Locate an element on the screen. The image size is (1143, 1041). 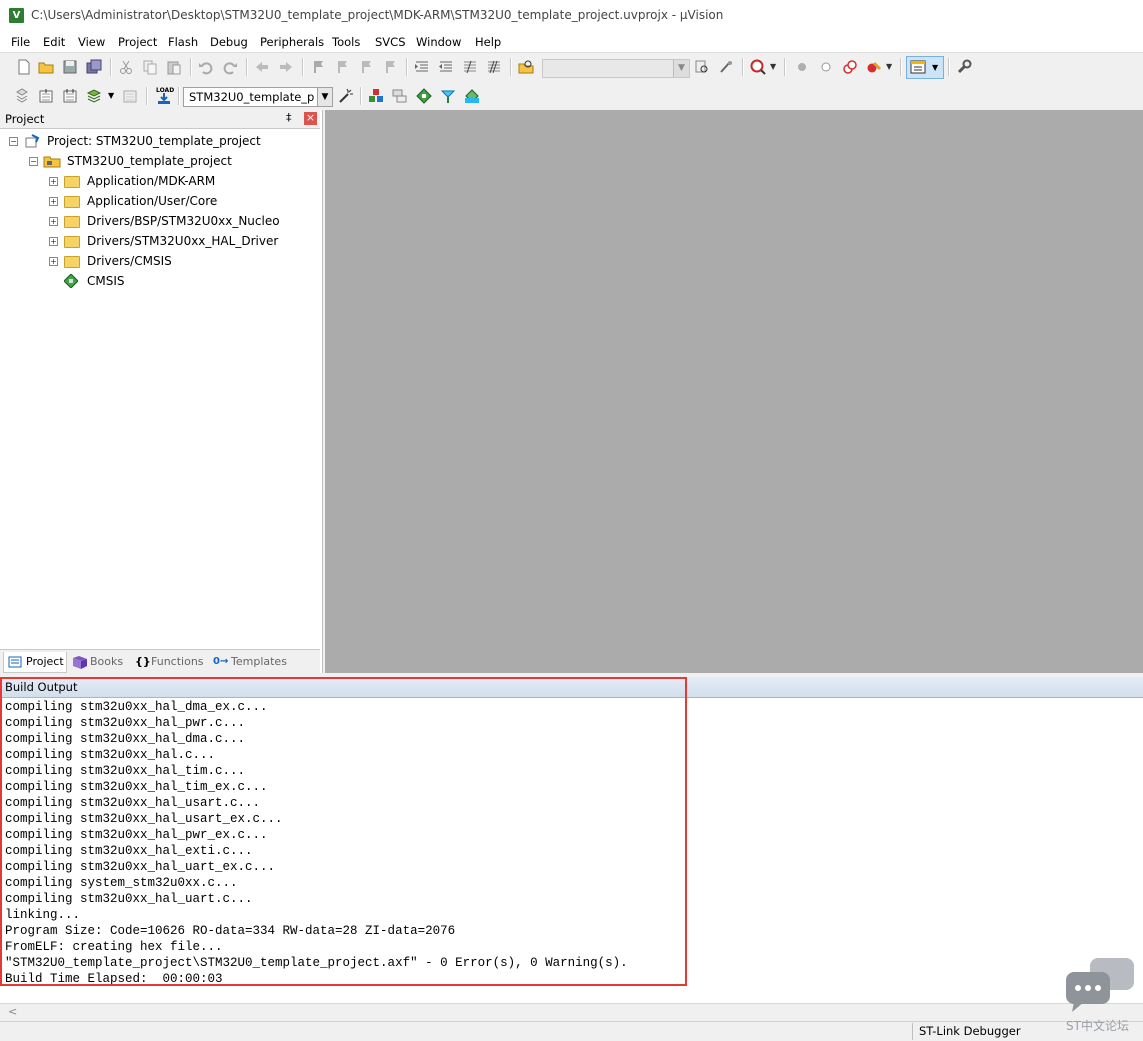
pin-icon: ‡ is located at coordinates (289, 117).